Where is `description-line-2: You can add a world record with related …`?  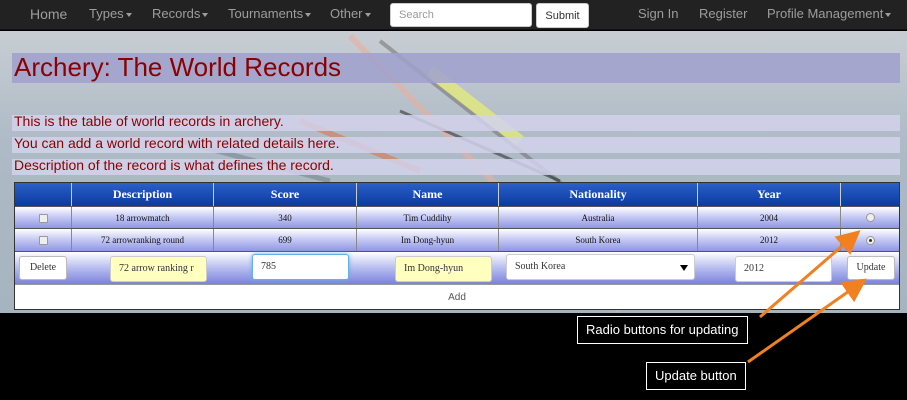
description-line-2: You can add a world record with related … is located at coordinates (177, 143).